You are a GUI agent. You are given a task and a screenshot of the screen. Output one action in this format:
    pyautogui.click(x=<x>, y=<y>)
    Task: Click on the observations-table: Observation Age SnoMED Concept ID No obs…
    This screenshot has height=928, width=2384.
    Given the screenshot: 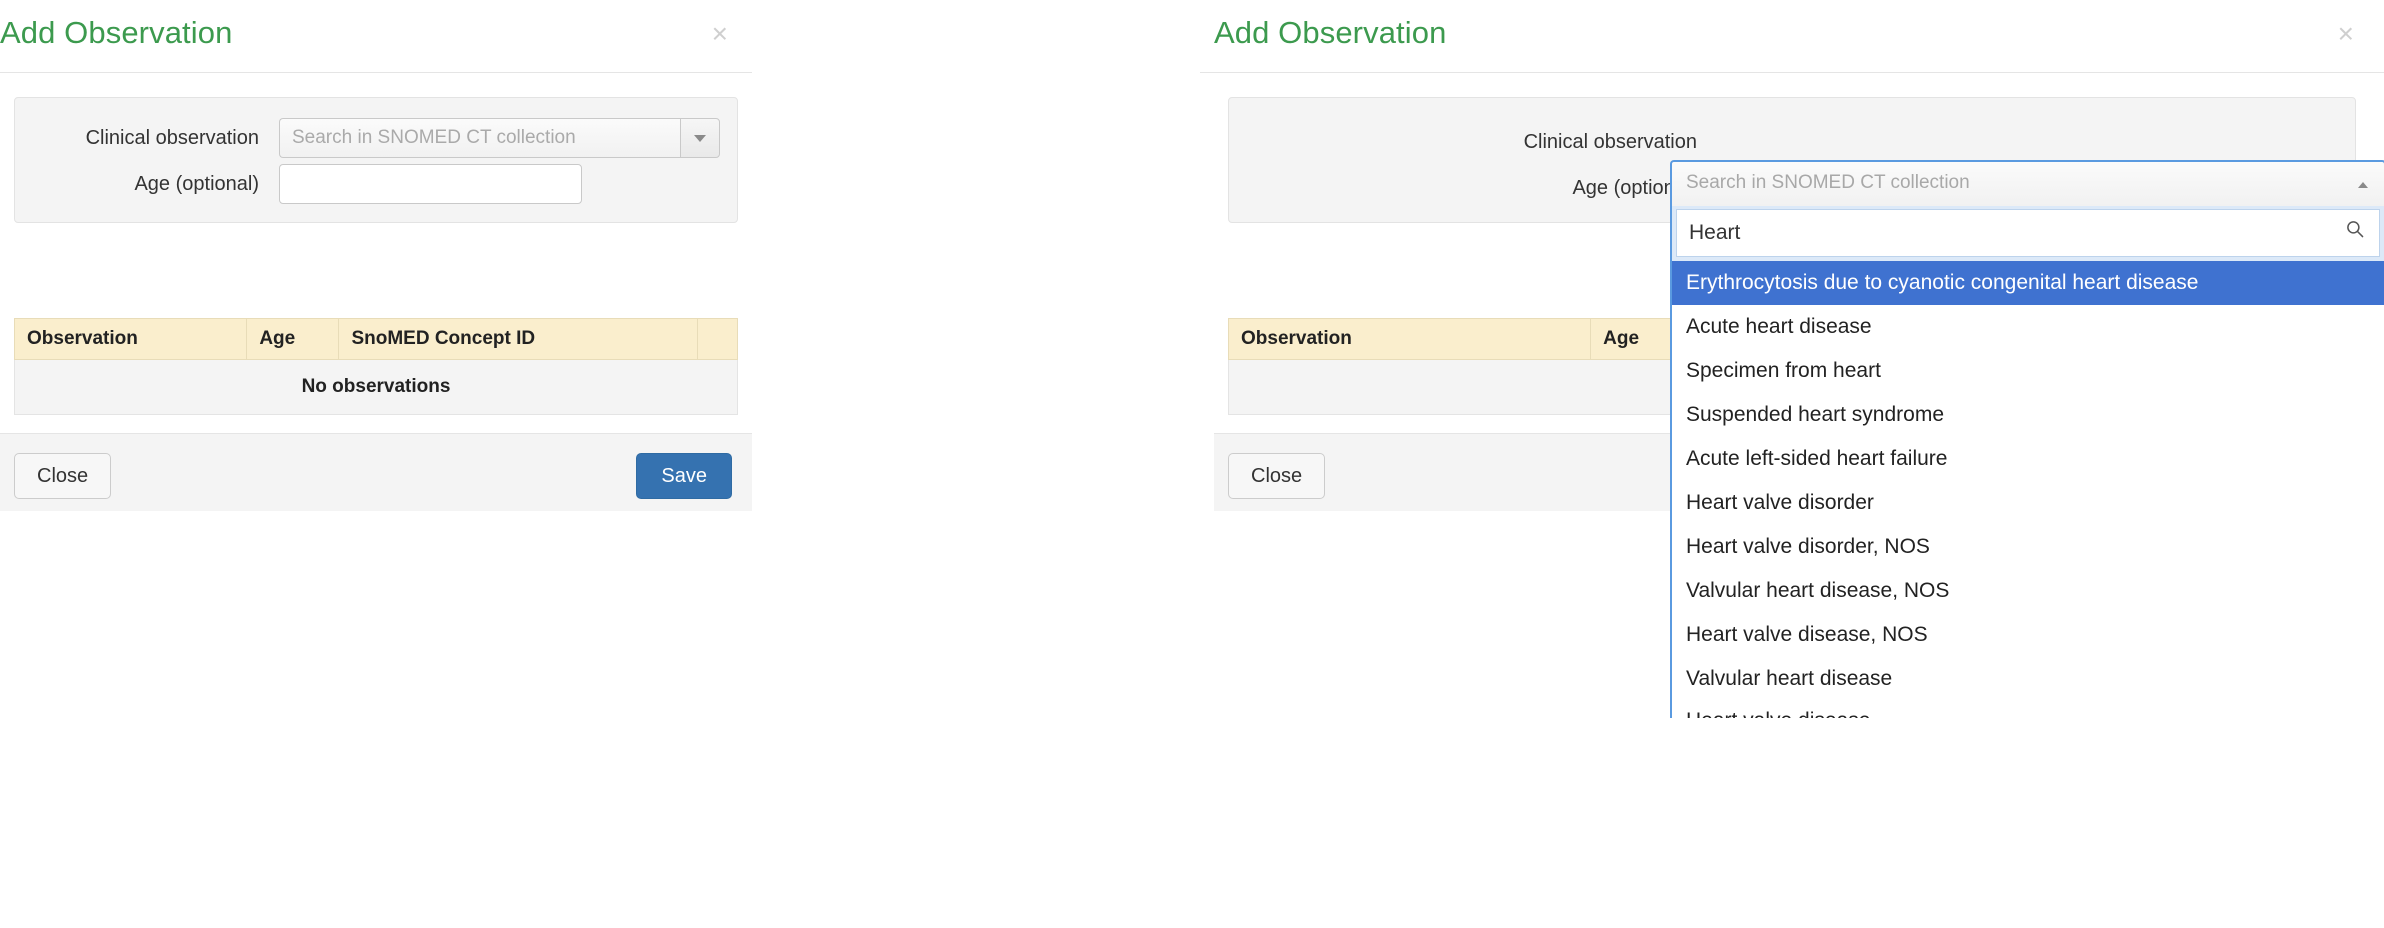 What is the action you would take?
    pyautogui.click(x=376, y=366)
    